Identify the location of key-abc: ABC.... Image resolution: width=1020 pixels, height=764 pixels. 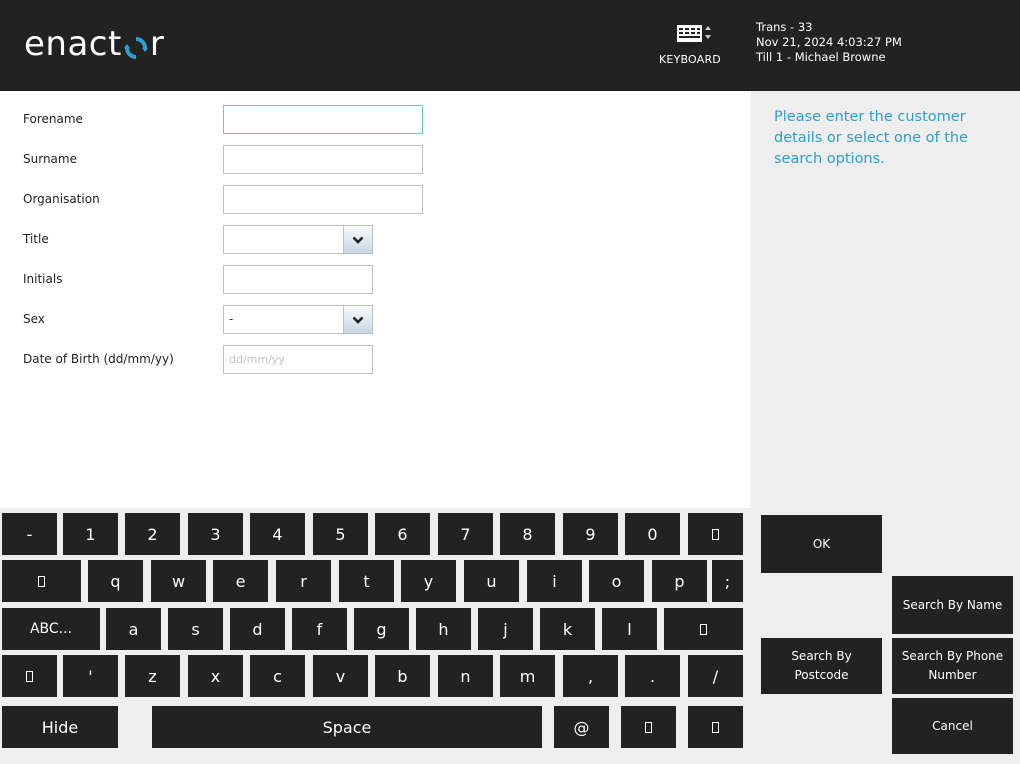
(51, 629).